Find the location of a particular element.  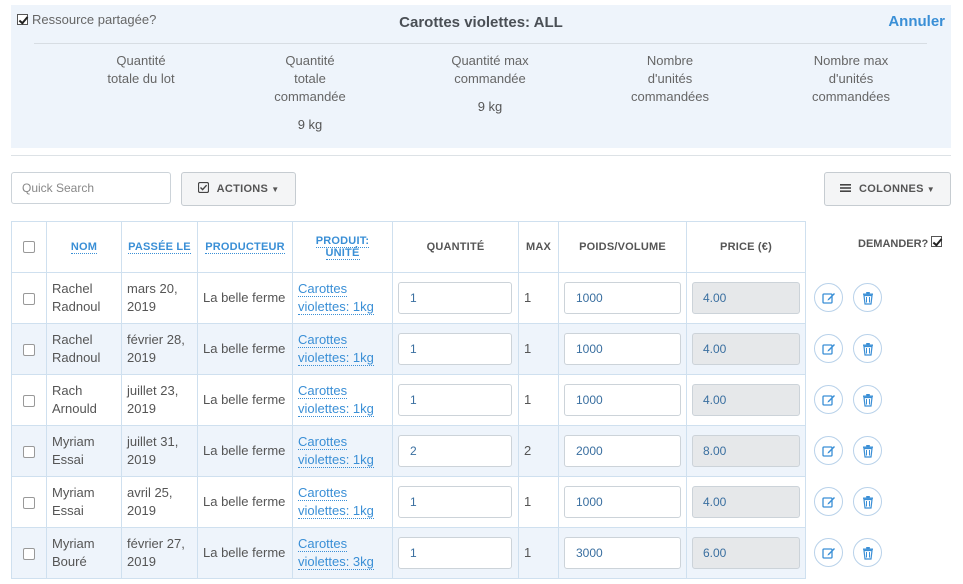

stat-total-ordered: Quantité totale commandée 9 kg is located at coordinates (310, 93).